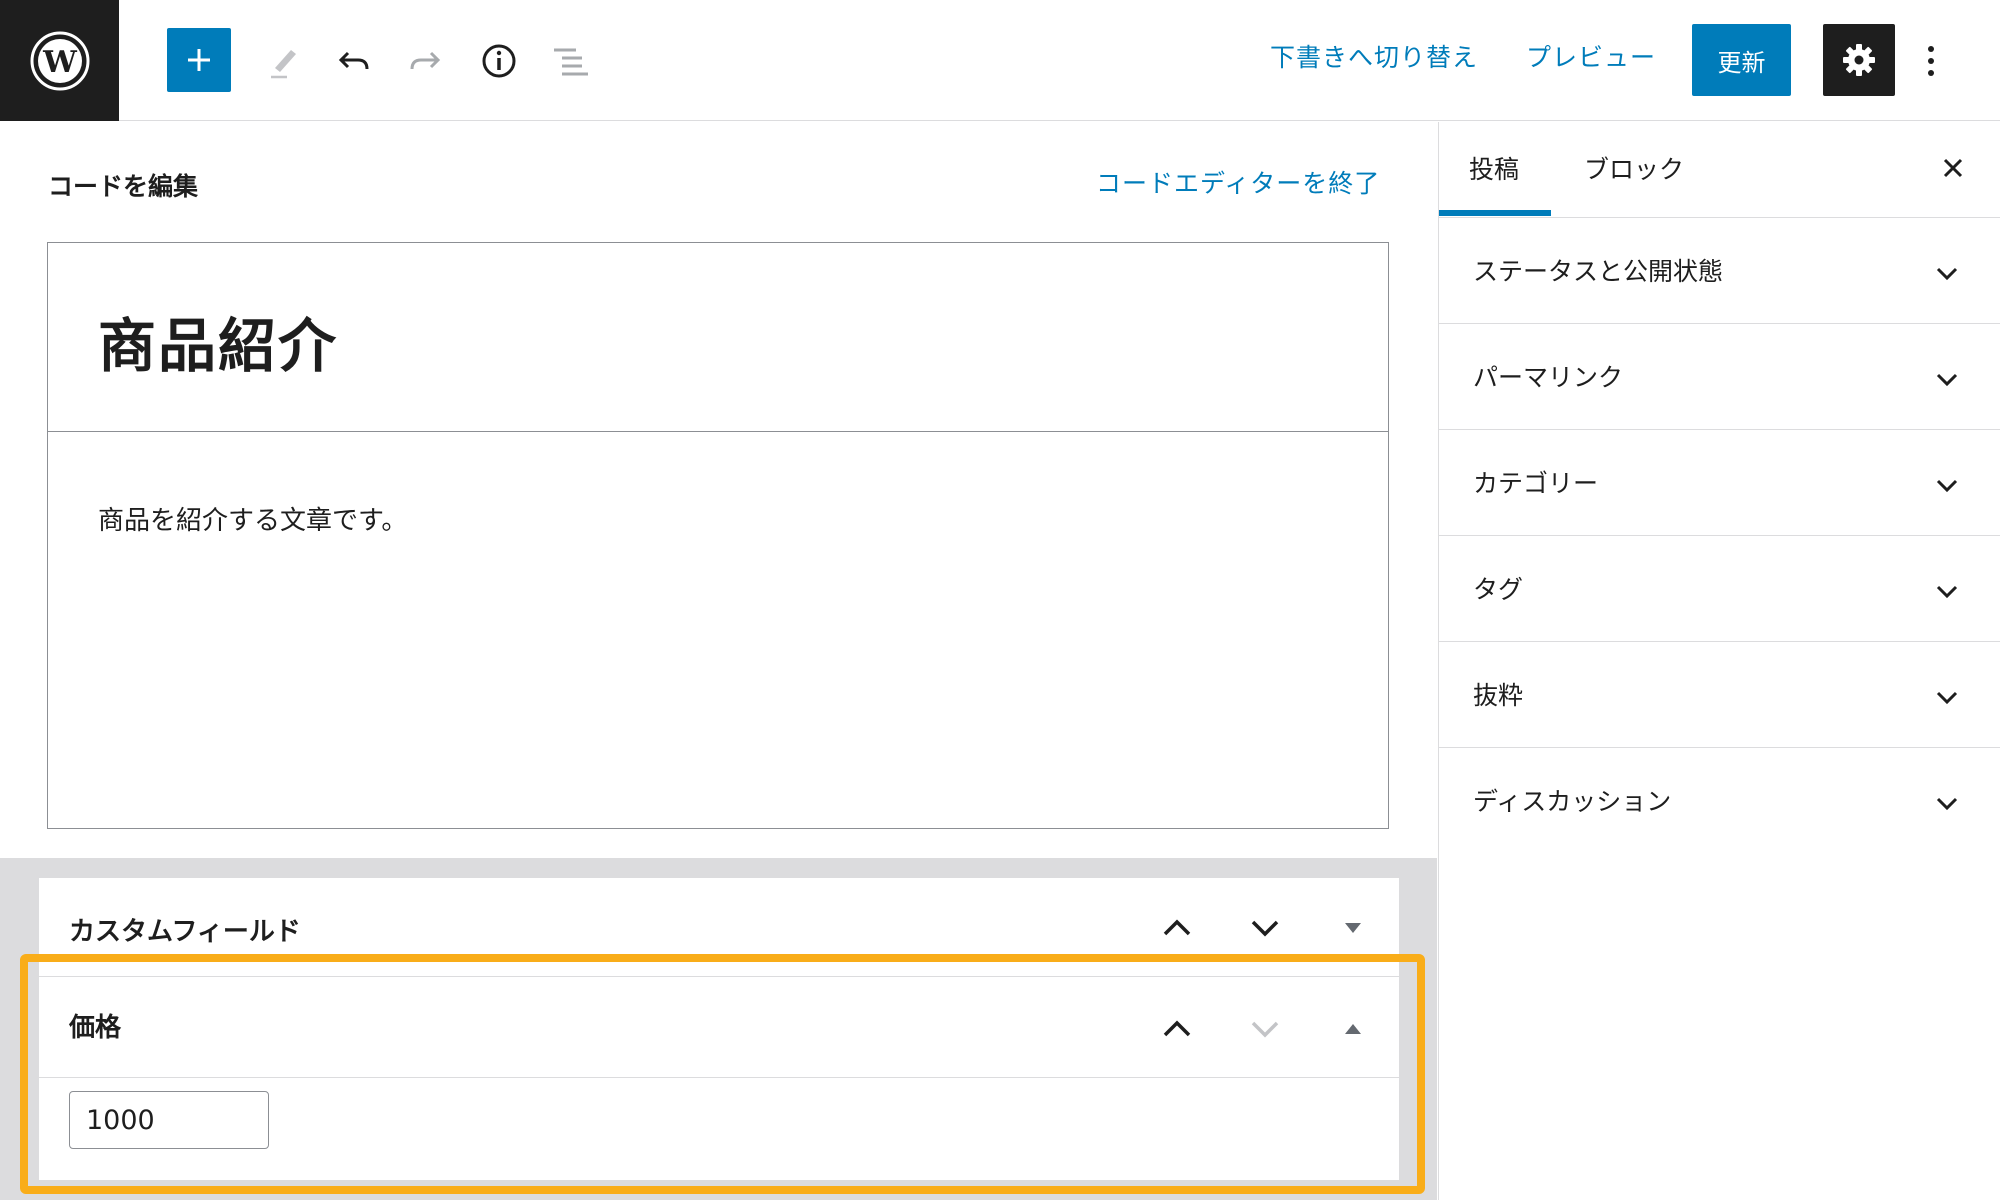 The width and height of the screenshot is (2000, 1200). Describe the element at coordinates (95, 1025) in the screenshot. I see `price-panel-title: 価格` at that location.